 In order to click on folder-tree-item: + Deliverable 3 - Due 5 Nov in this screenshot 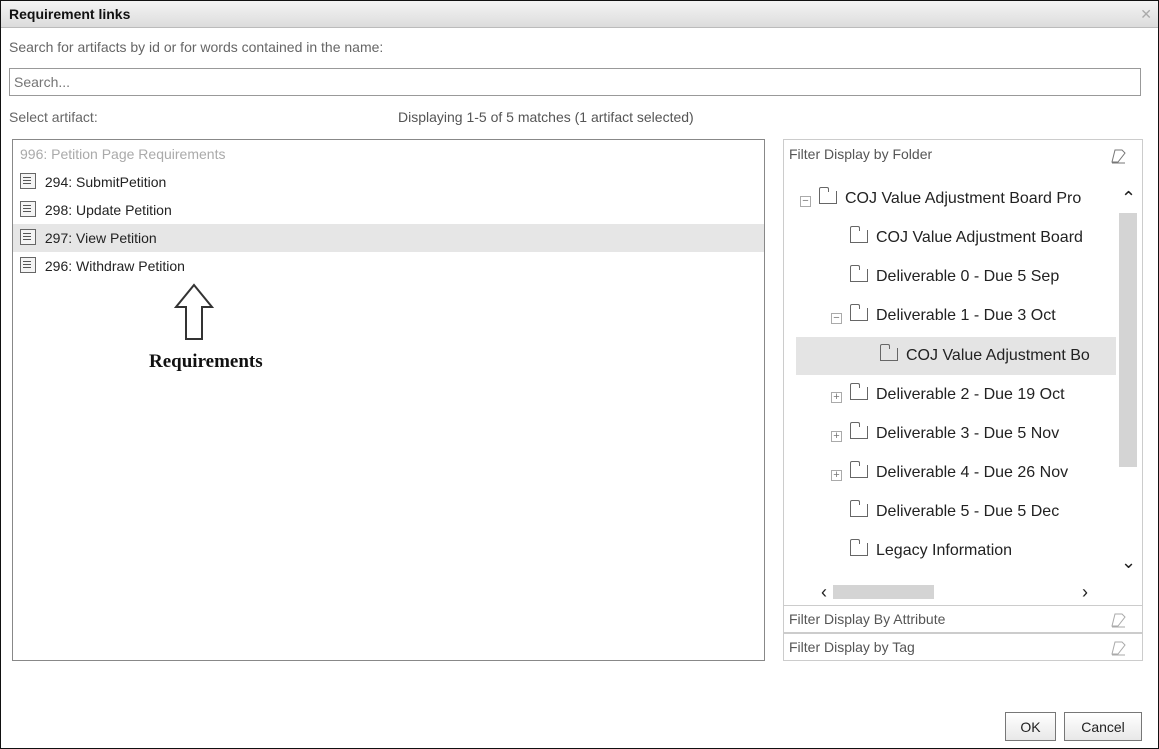, I will do `click(945, 434)`.